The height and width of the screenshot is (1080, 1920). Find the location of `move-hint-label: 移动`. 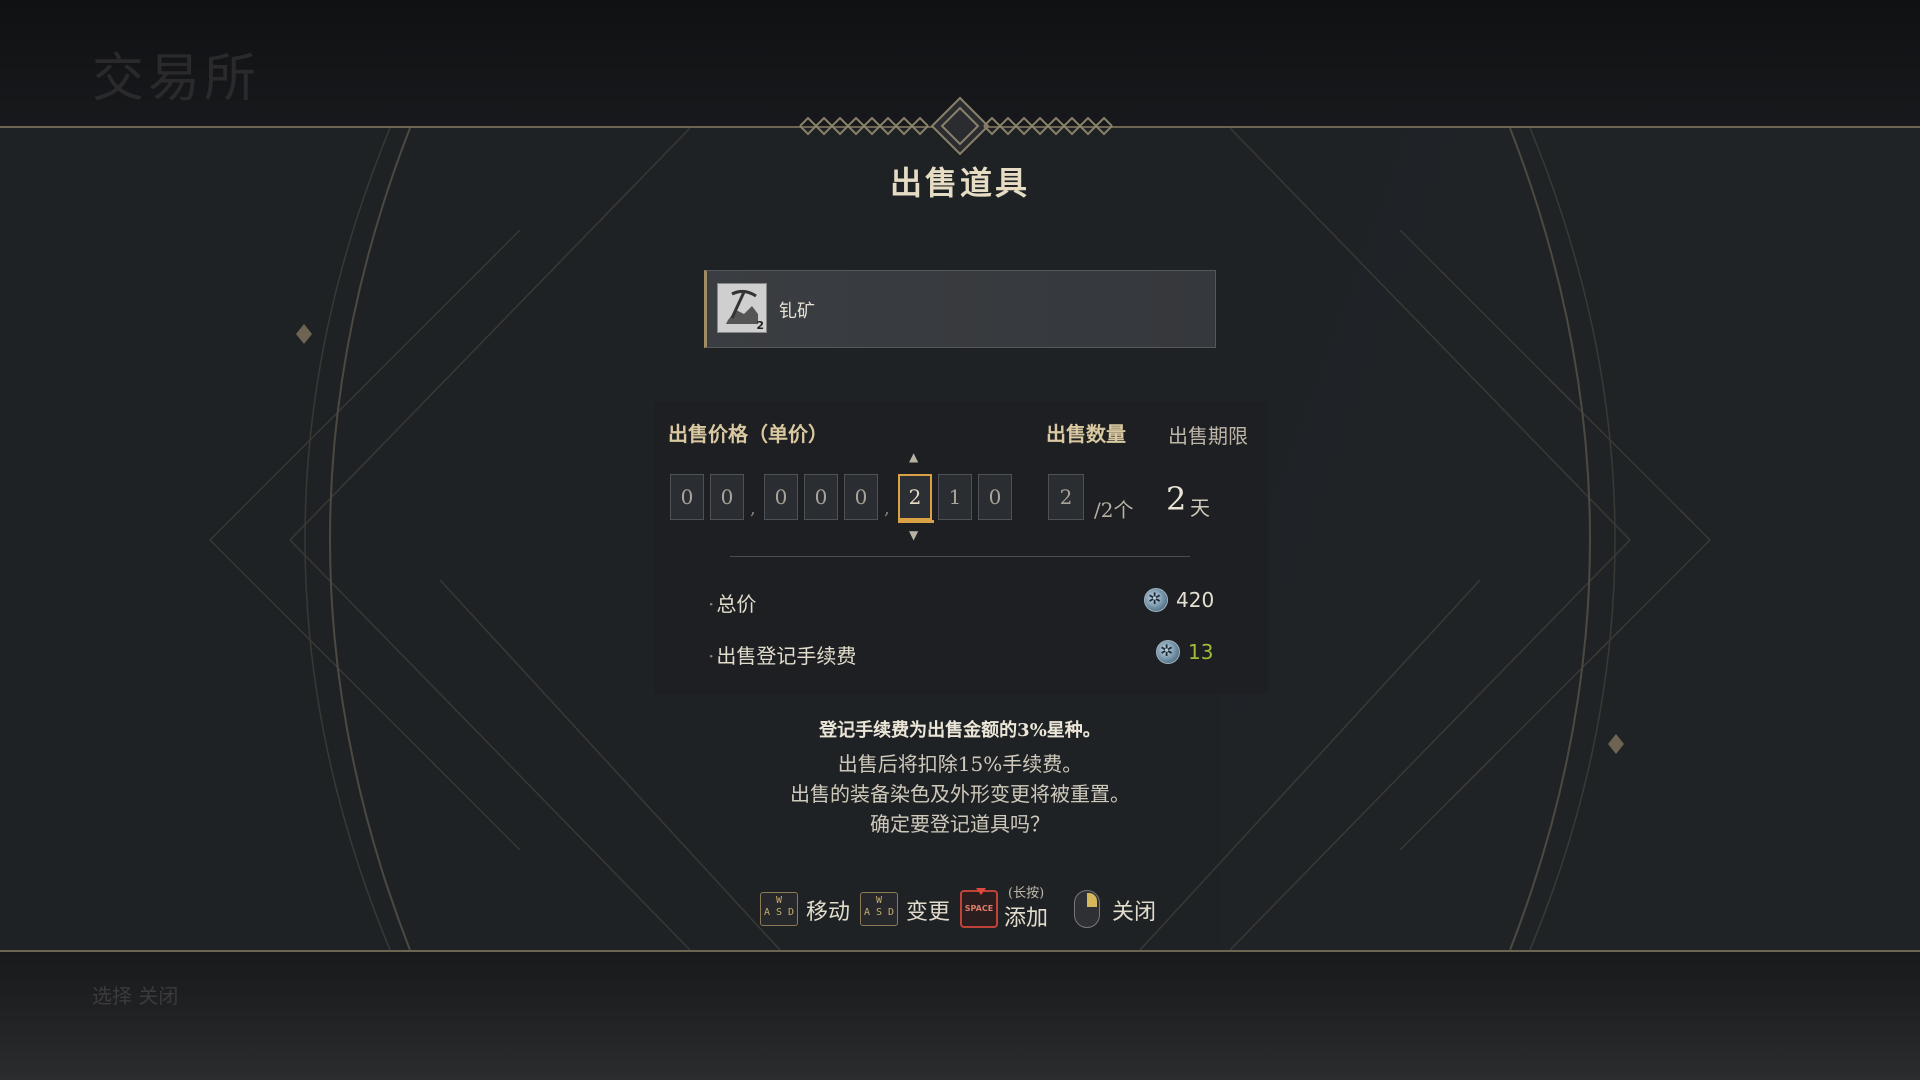

move-hint-label: 移动 is located at coordinates (828, 912).